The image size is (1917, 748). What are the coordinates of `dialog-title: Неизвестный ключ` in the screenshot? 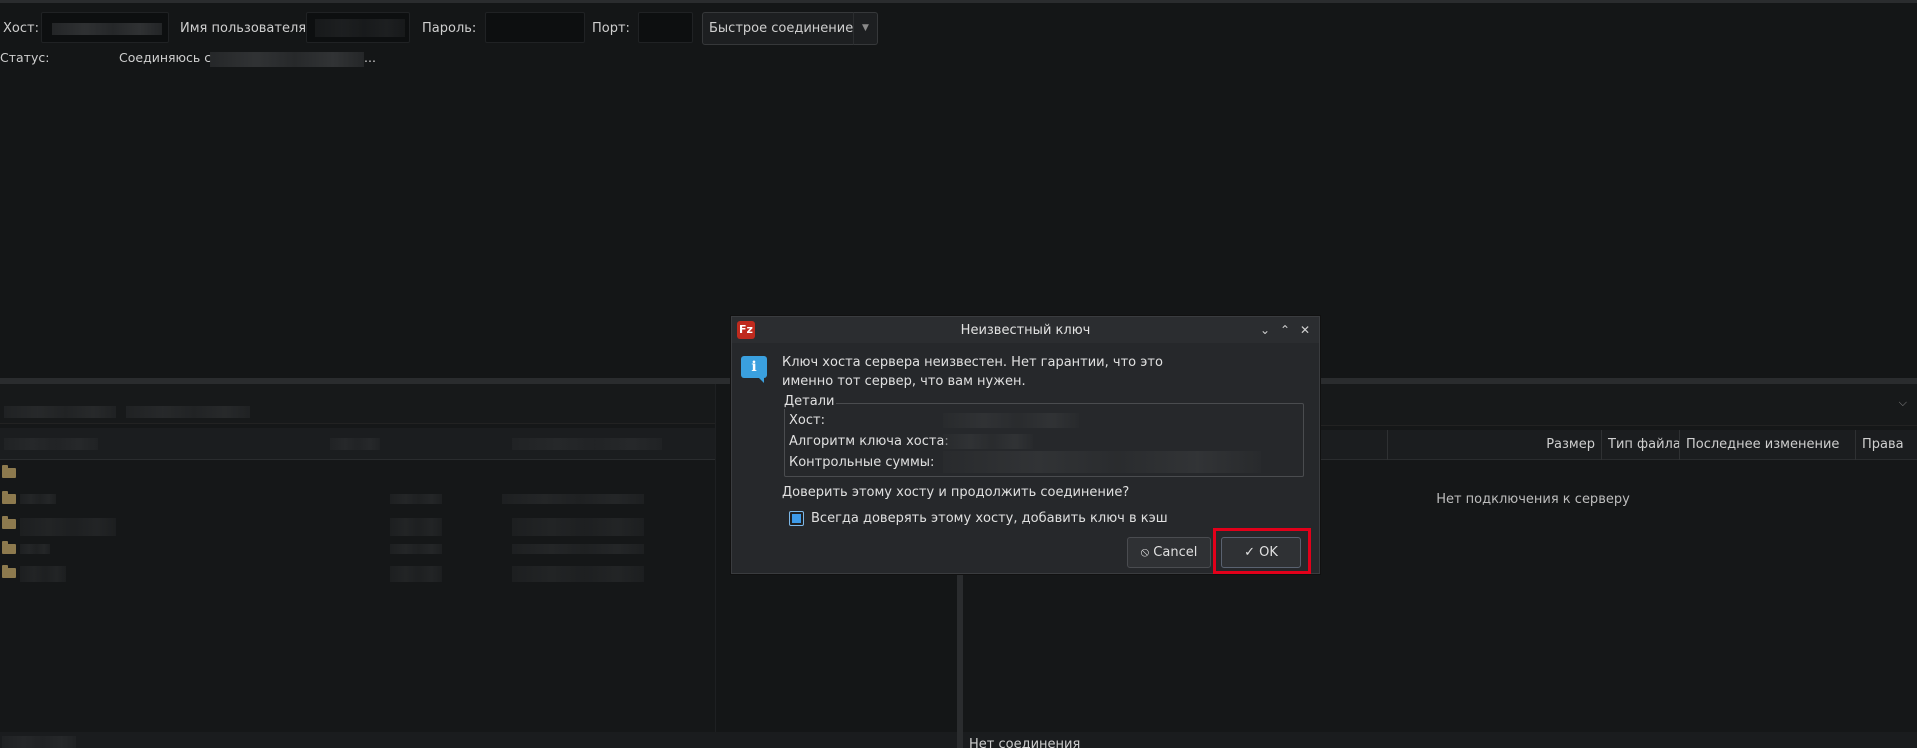 It's located at (1025, 330).